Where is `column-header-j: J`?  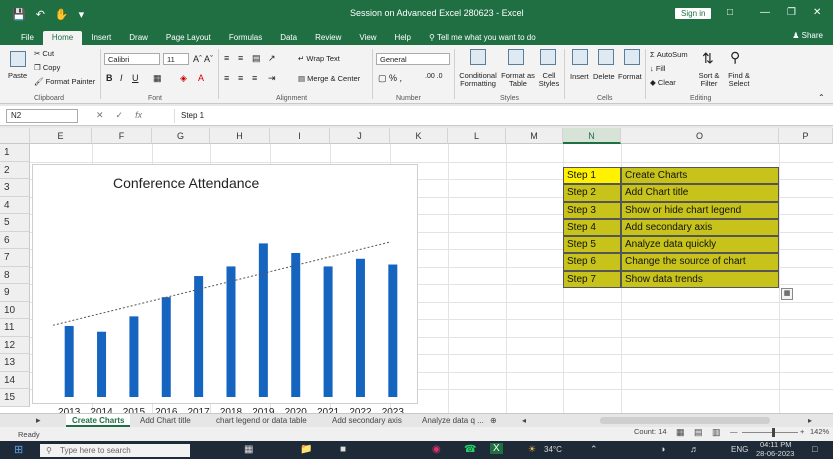 column-header-j: J is located at coordinates (360, 136).